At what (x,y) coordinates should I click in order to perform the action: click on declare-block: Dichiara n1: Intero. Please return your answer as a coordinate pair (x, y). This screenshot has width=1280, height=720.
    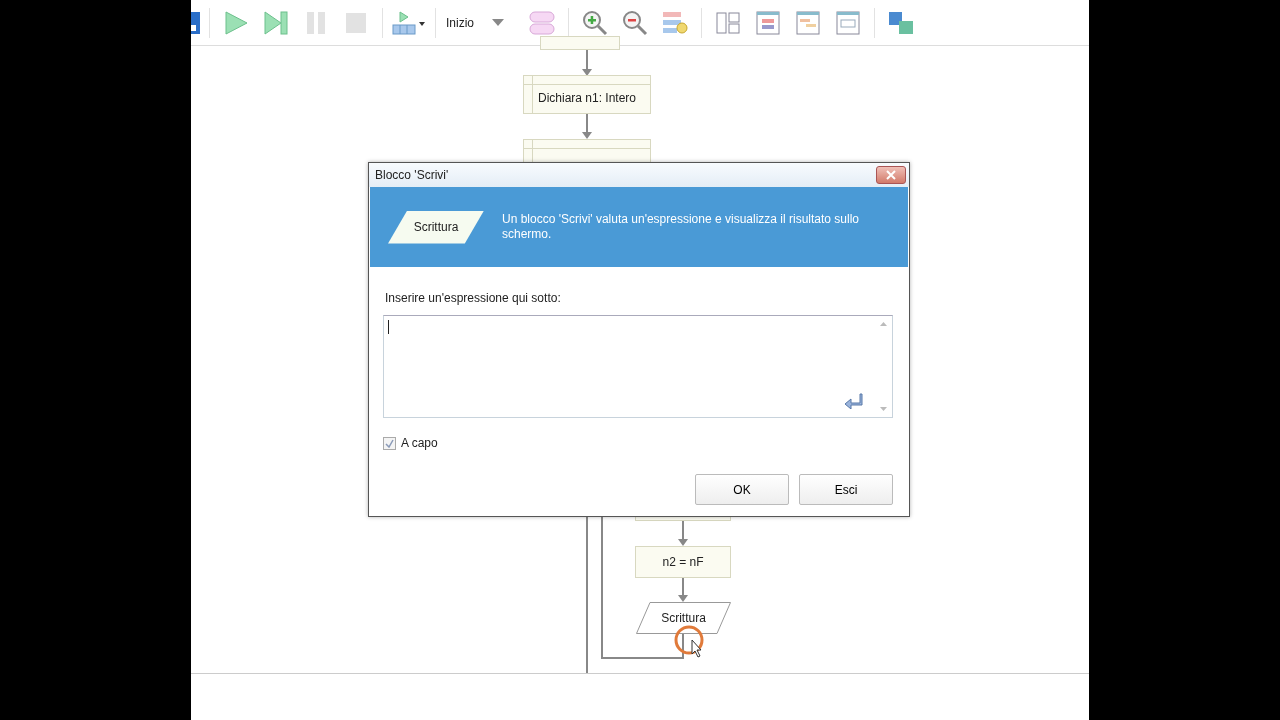
    Looking at the image, I should click on (587, 94).